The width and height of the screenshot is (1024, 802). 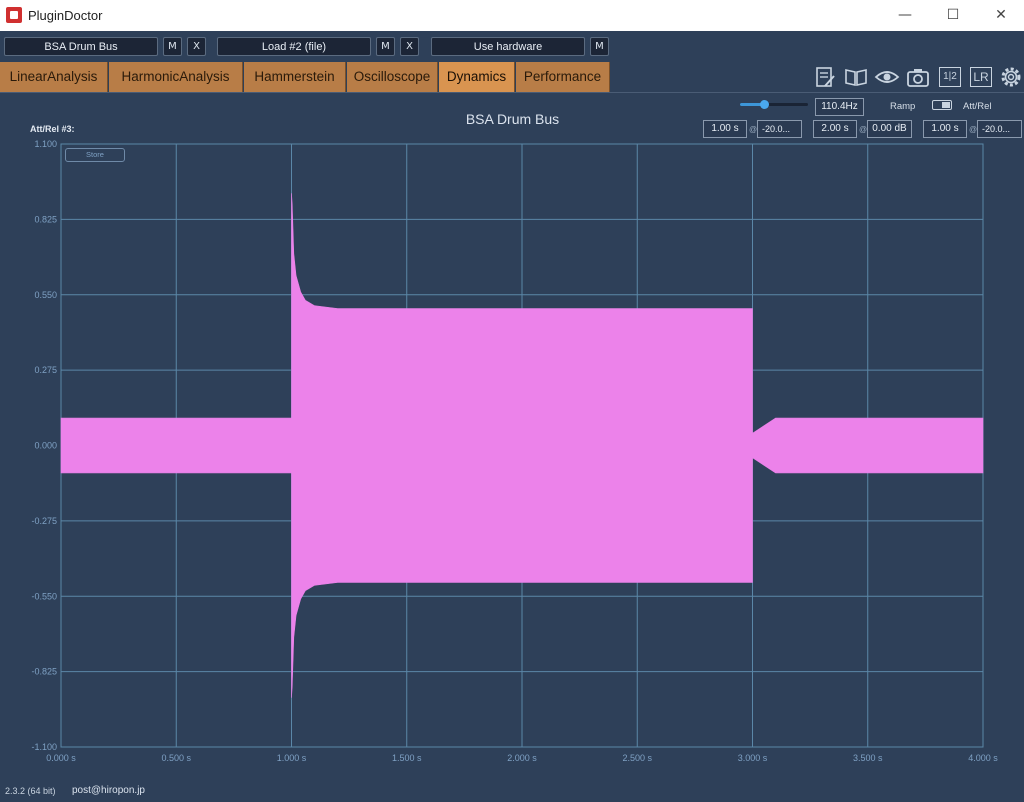 What do you see at coordinates (44, 747) in the screenshot?
I see `y-tick-label: -1.100` at bounding box center [44, 747].